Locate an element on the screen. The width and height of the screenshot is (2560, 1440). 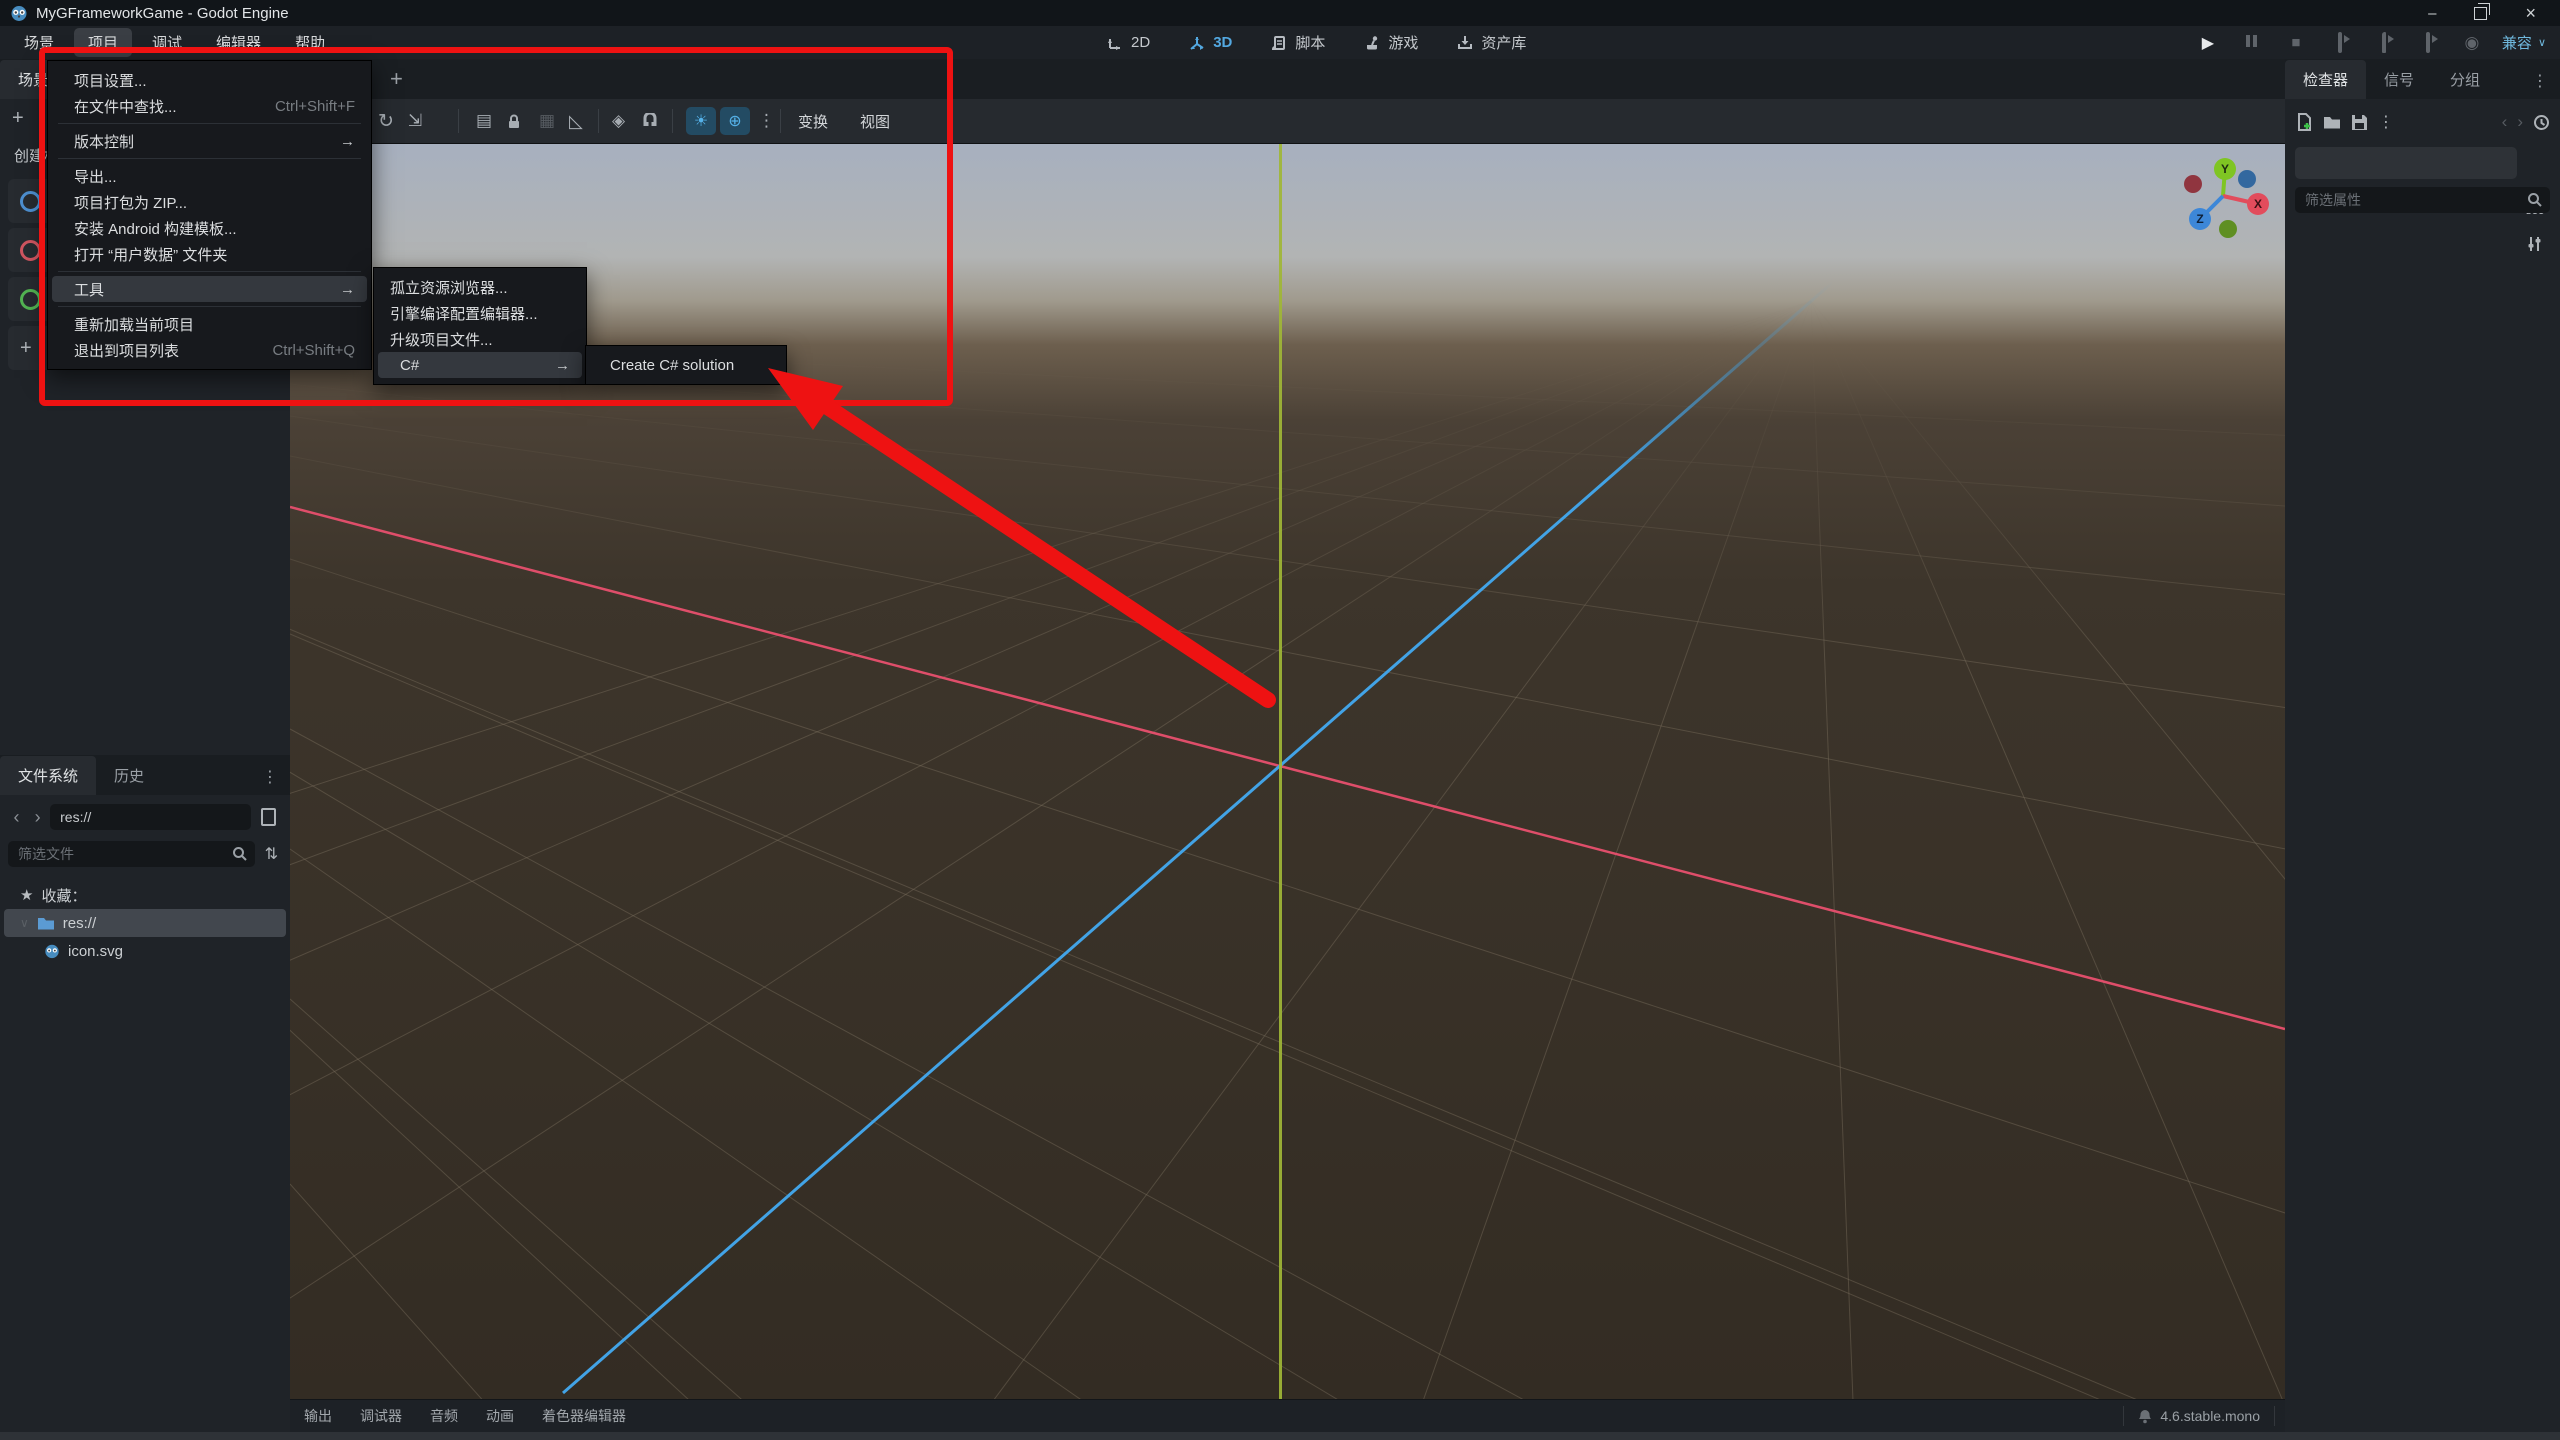
ruler-icon: ◺ is located at coordinates (576, 121).